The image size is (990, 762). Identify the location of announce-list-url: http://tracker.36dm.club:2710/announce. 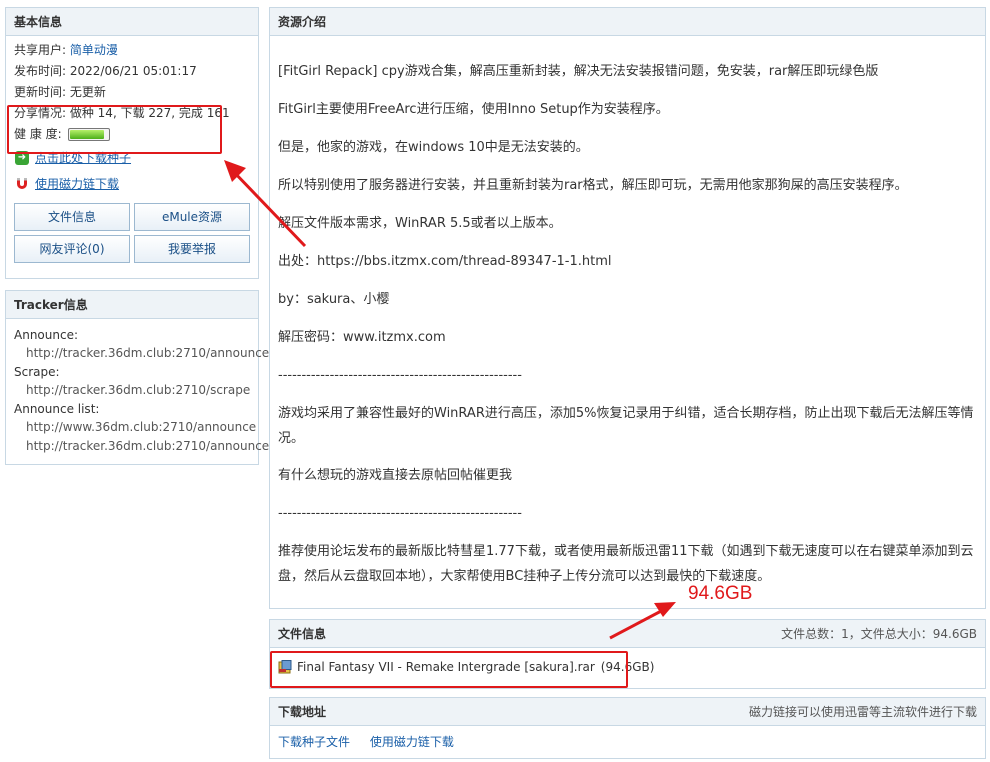
(148, 446).